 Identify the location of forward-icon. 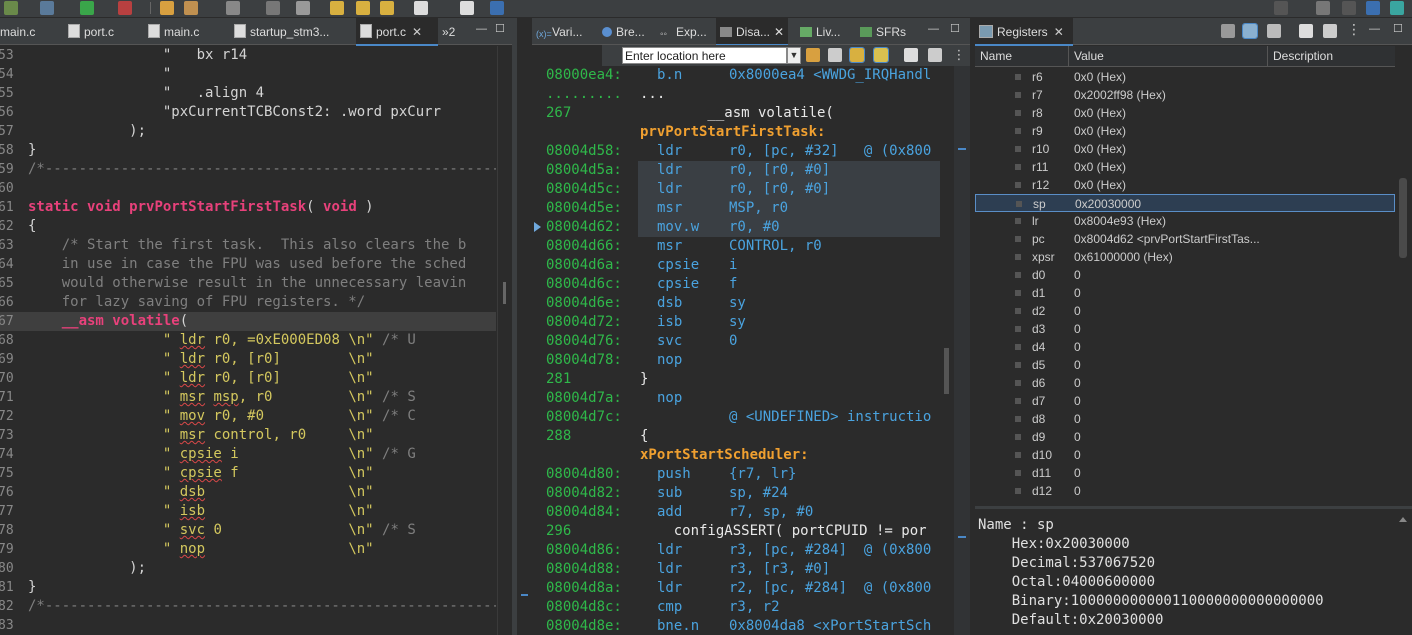
(421, 8).